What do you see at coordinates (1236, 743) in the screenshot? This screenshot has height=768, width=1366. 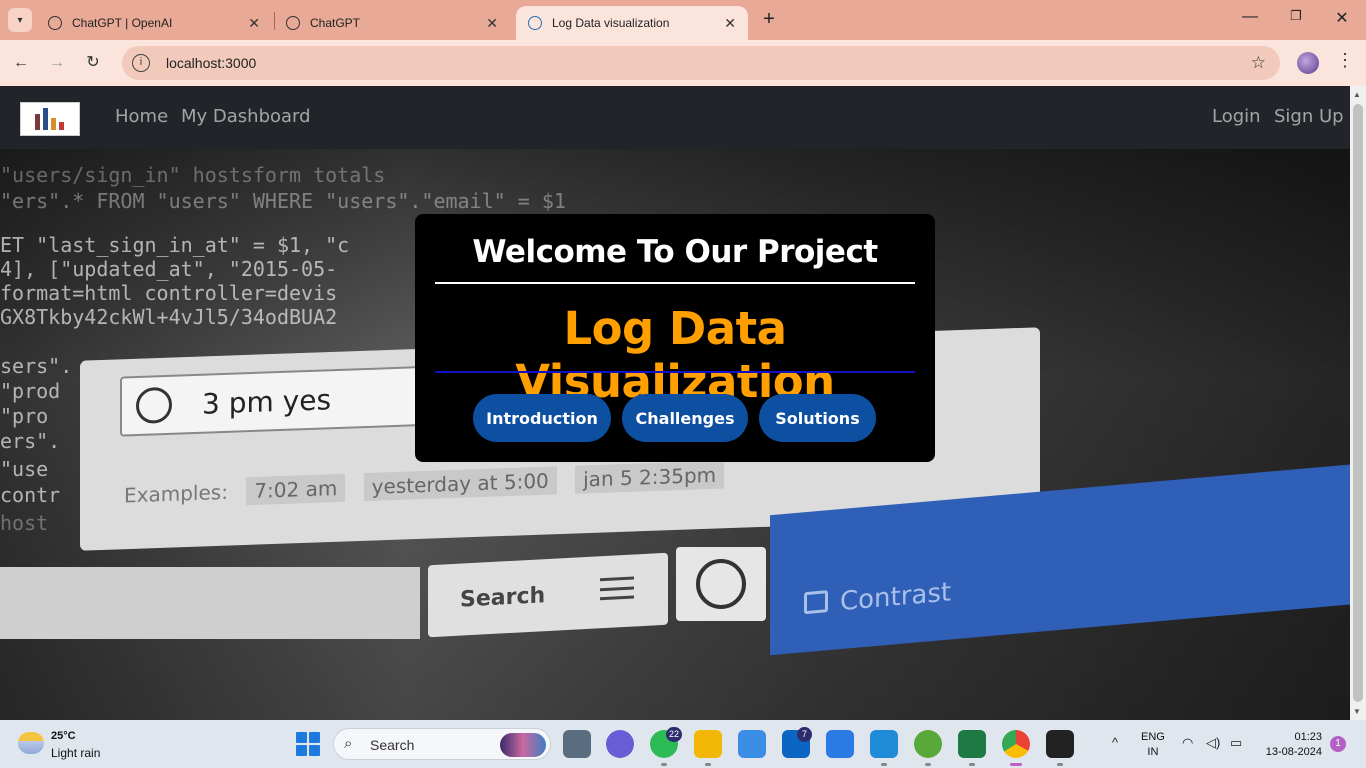 I see `battery-icon: ▭` at bounding box center [1236, 743].